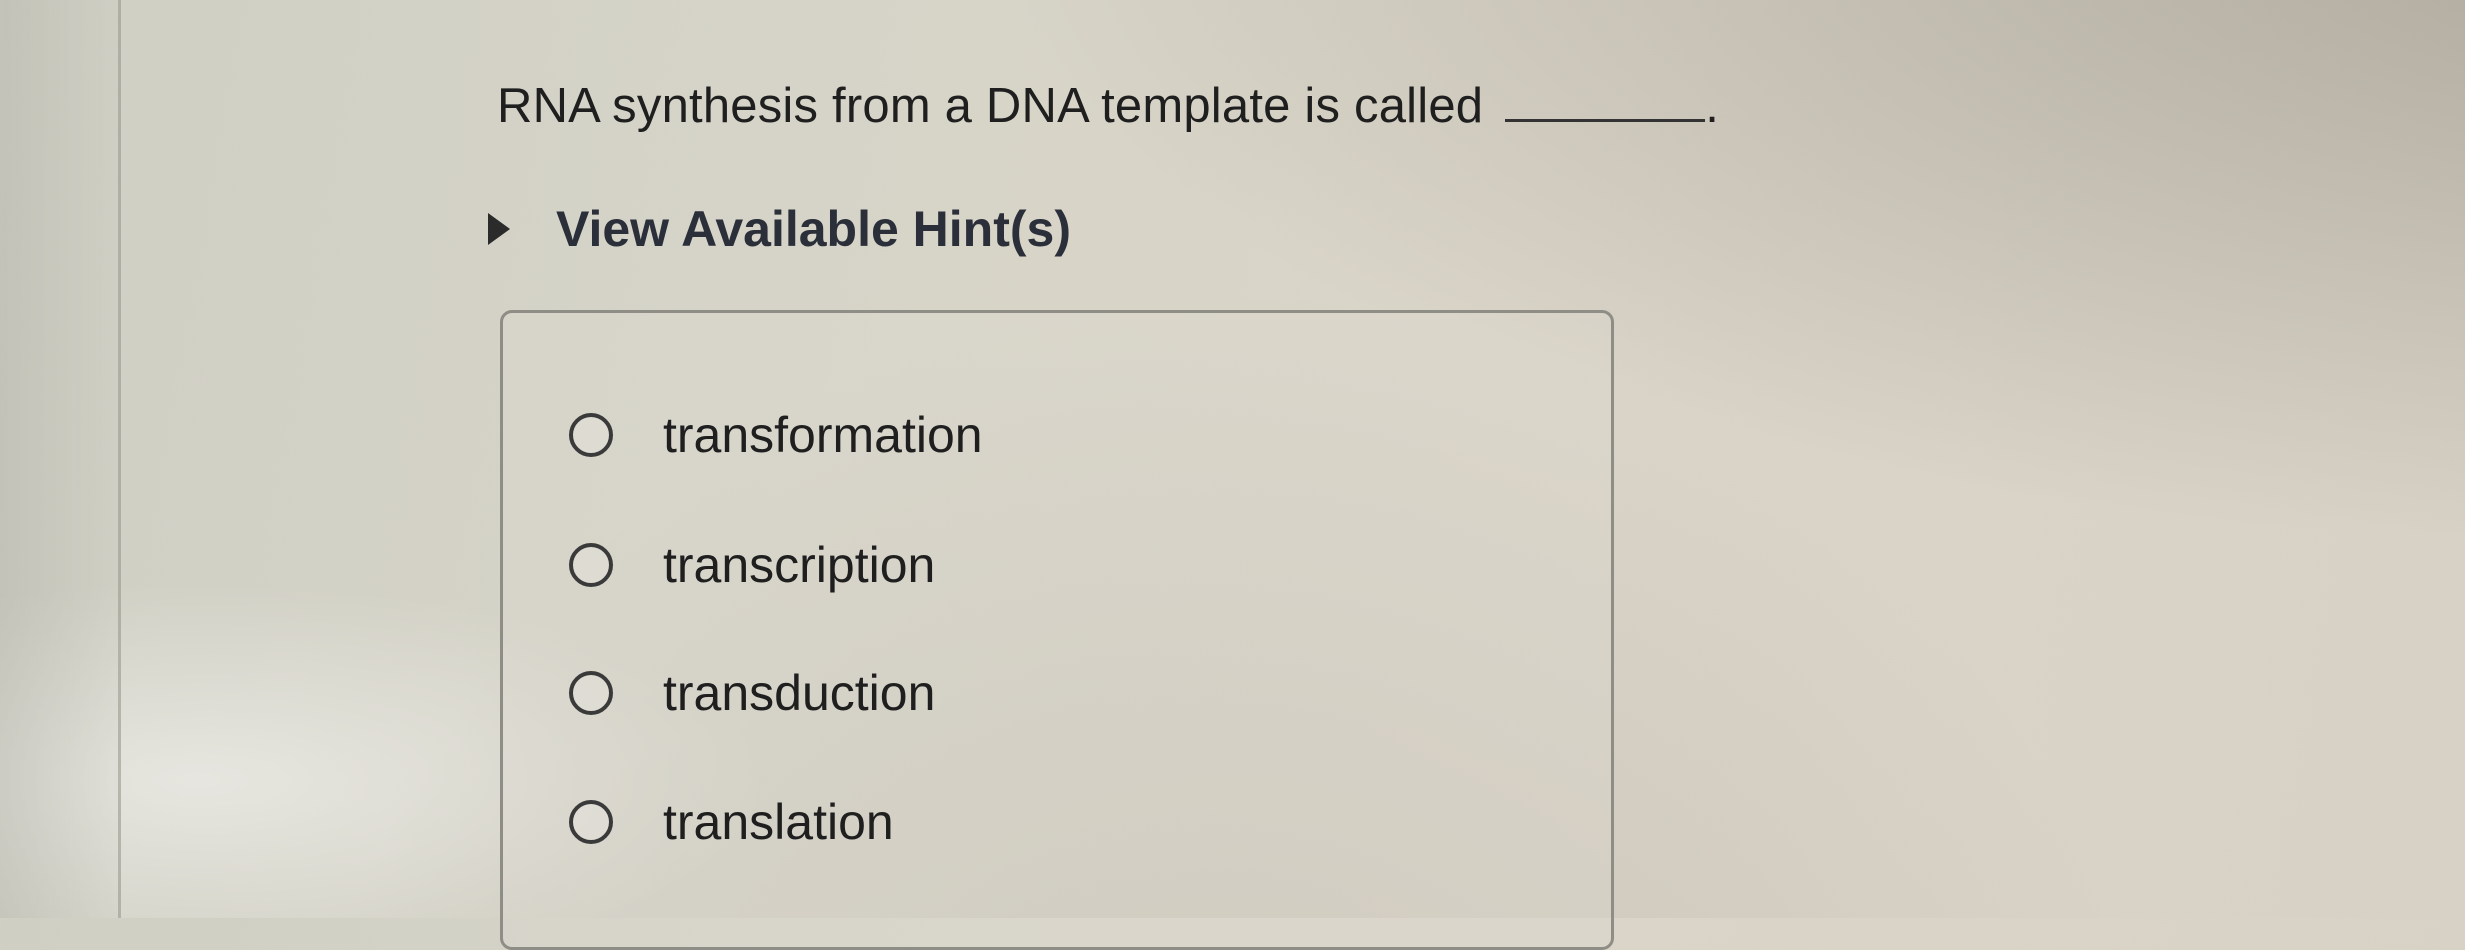 Image resolution: width=2465 pixels, height=950 pixels. I want to click on view-hints-toggle: View Available Hint(s), so click(779, 229).